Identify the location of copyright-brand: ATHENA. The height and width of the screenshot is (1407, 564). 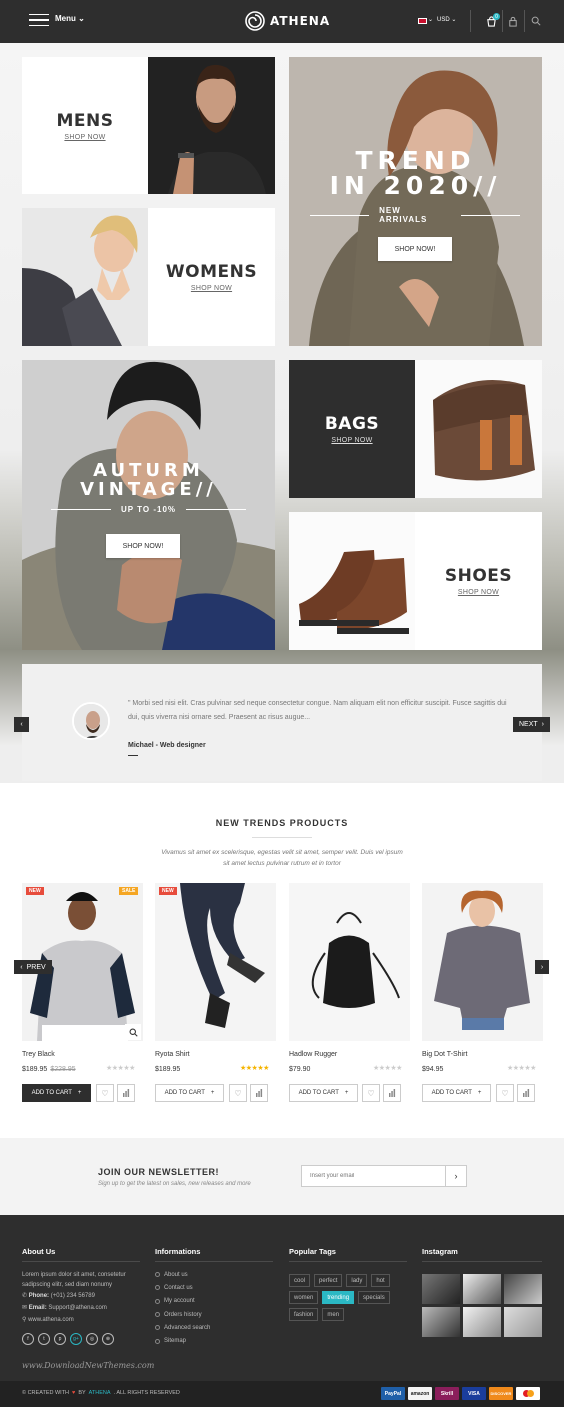
(100, 1393).